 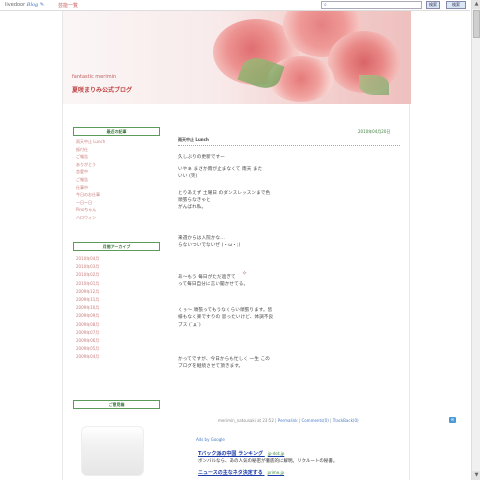 What do you see at coordinates (289, 141) in the screenshot?
I see `entry-title: 雨天中止 Lunch` at bounding box center [289, 141].